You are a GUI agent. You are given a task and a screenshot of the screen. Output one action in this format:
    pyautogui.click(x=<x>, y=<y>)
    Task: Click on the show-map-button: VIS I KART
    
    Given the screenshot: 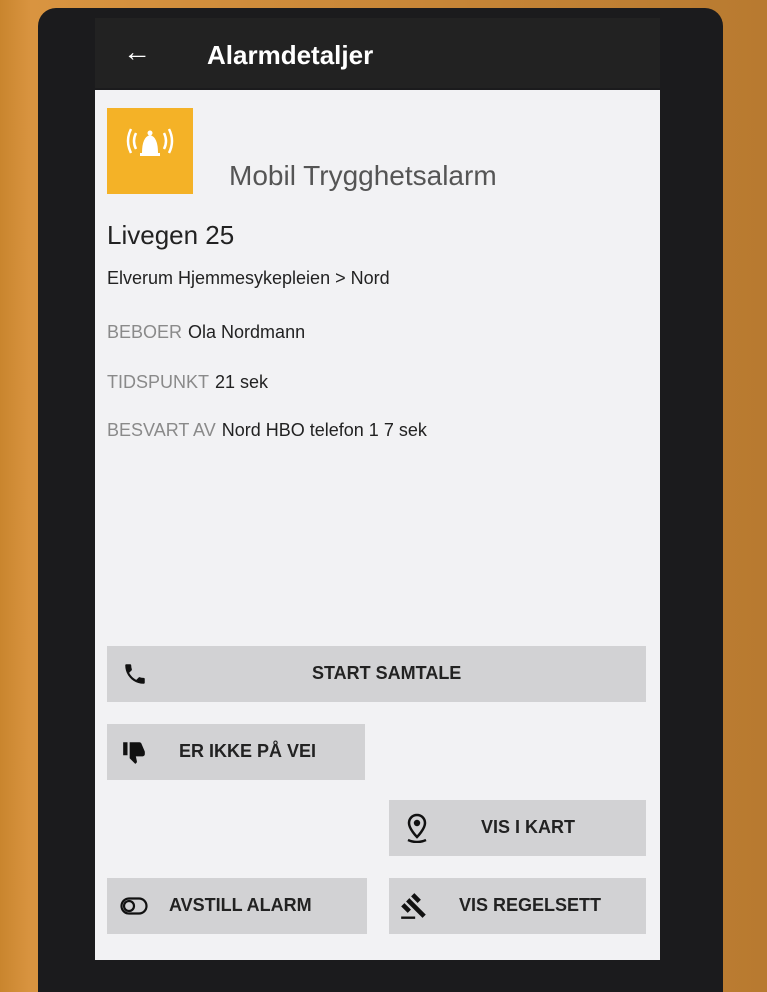 What is the action you would take?
    pyautogui.click(x=517, y=828)
    